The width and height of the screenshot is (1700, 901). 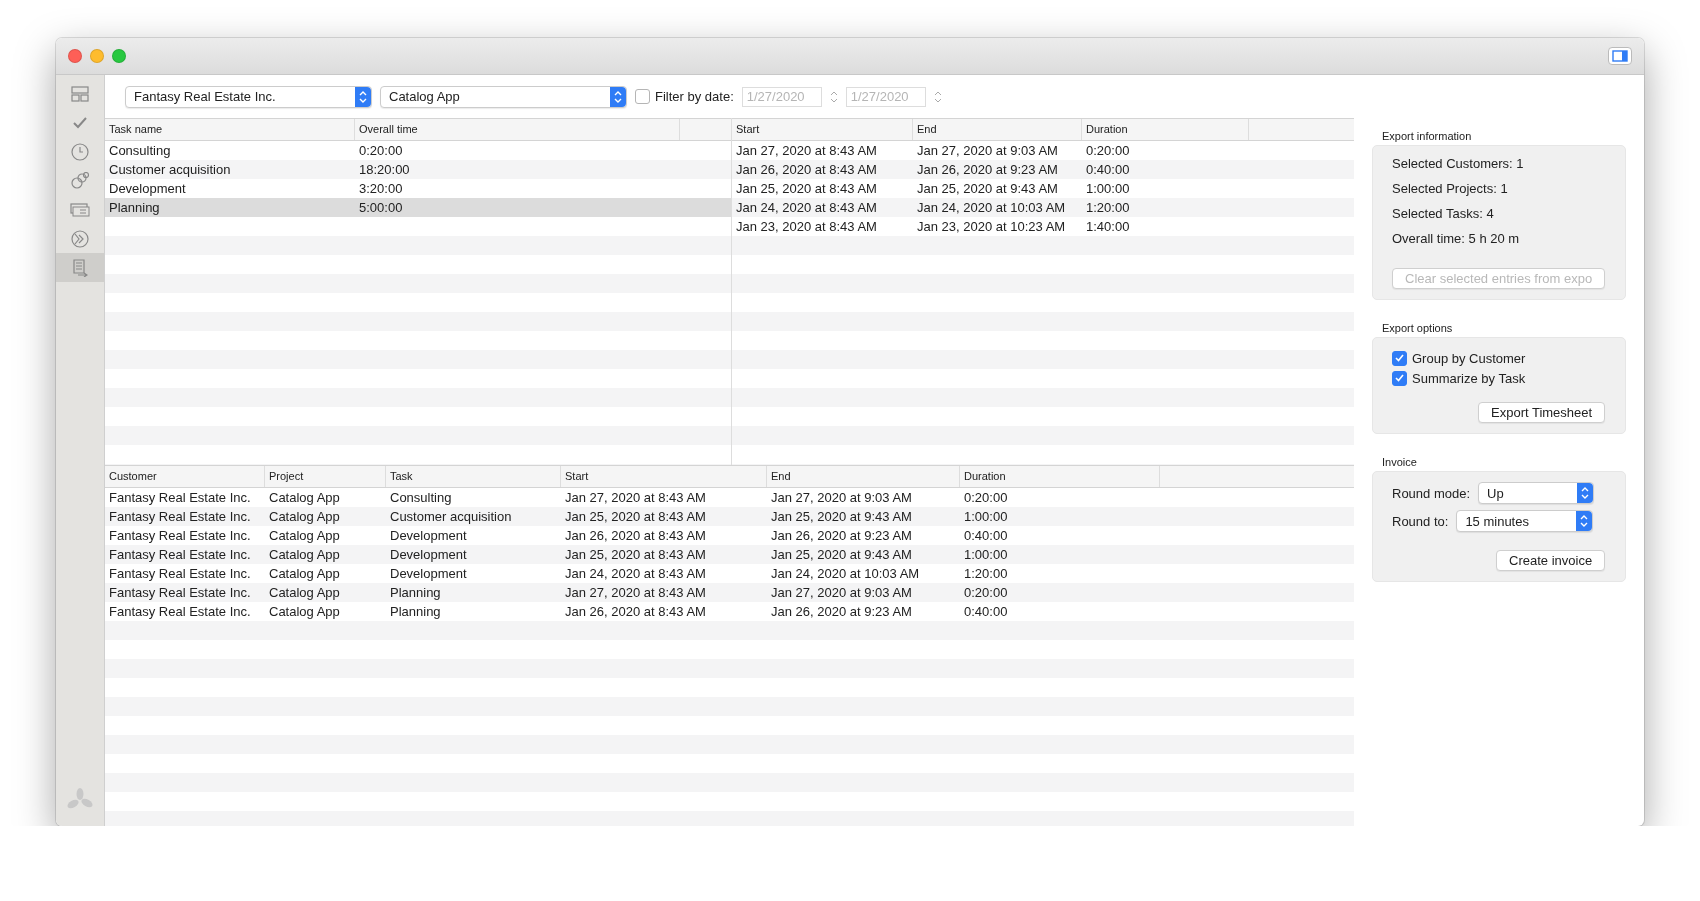 I want to click on sidebar-icon, so click(x=1620, y=56).